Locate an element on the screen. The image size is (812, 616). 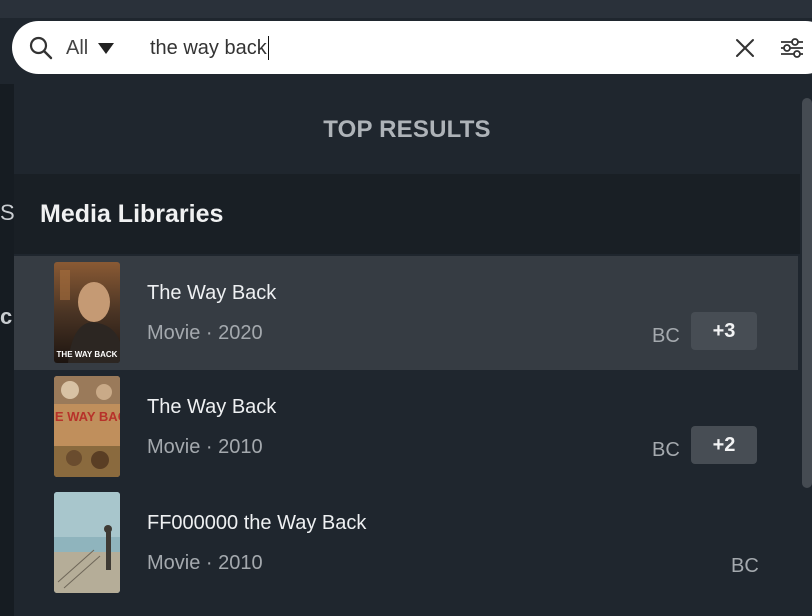
more-sources-badge: +3 is located at coordinates (724, 331).